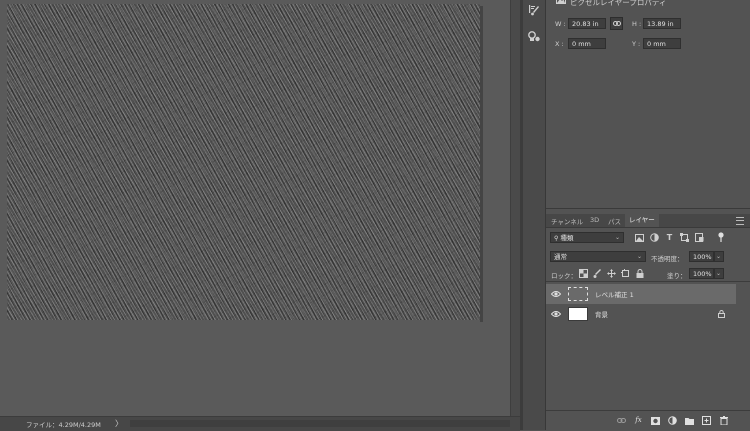 This screenshot has height=431, width=750. I want to click on search-icon: ⚲, so click(556, 238).